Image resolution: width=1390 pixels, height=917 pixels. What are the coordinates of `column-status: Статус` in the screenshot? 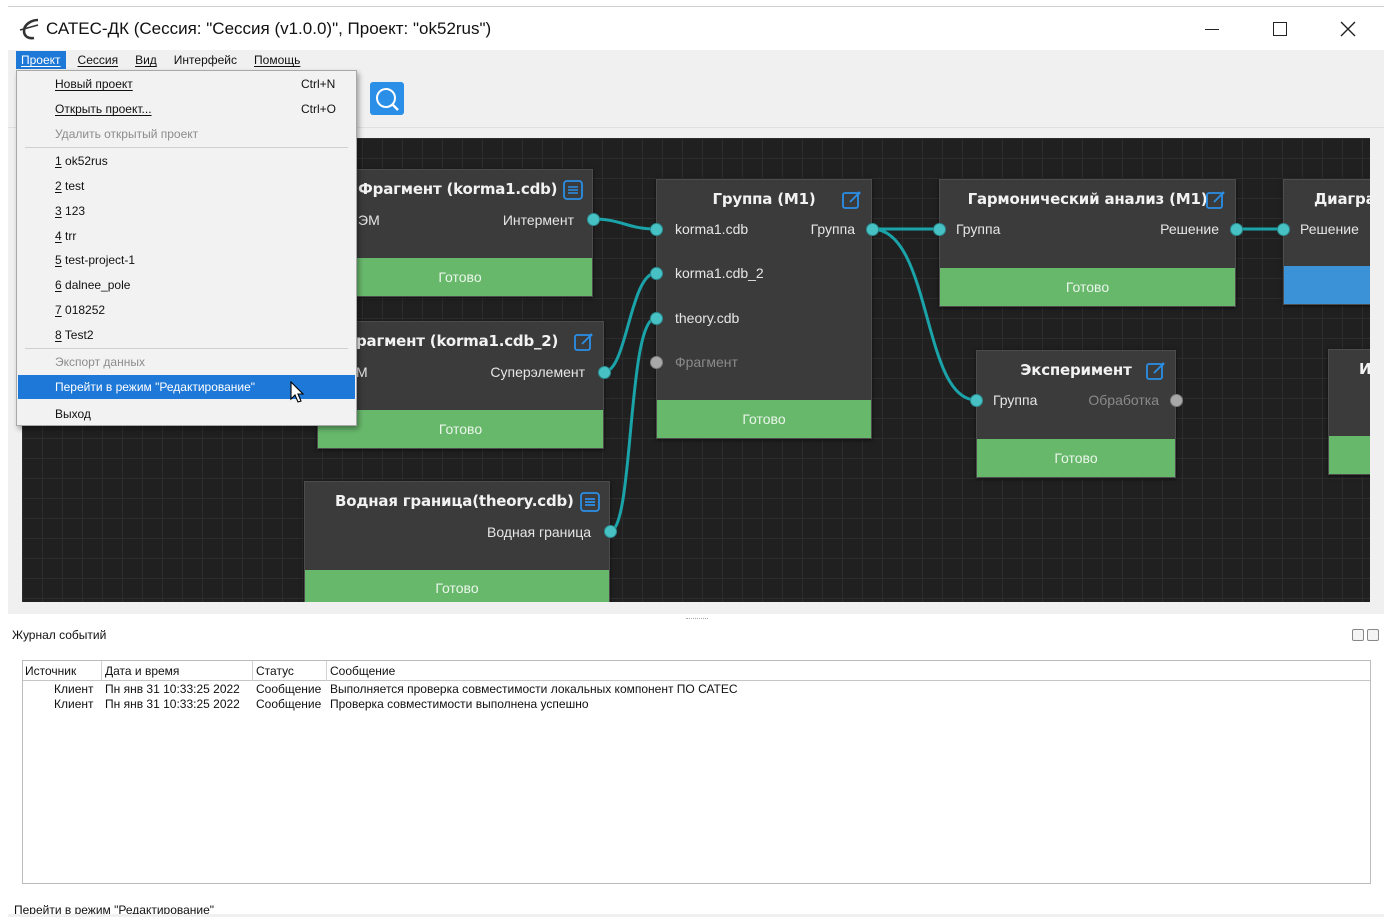 It's located at (275, 671).